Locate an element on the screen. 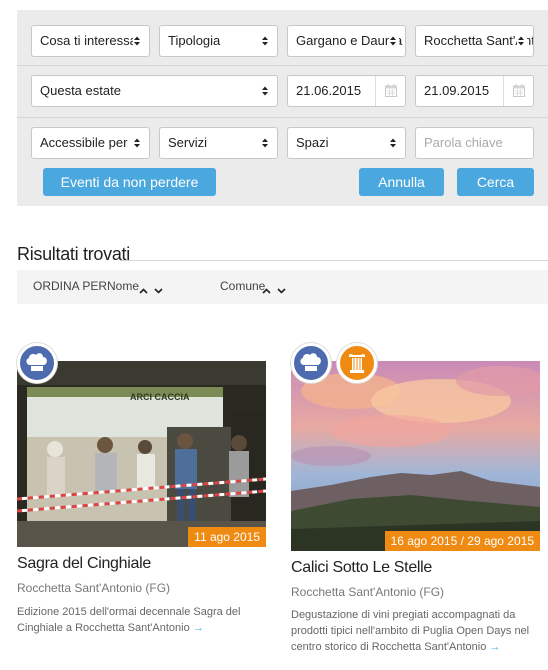 This screenshot has height=670, width=548. keyword-input: Parola chiave is located at coordinates (474, 143).